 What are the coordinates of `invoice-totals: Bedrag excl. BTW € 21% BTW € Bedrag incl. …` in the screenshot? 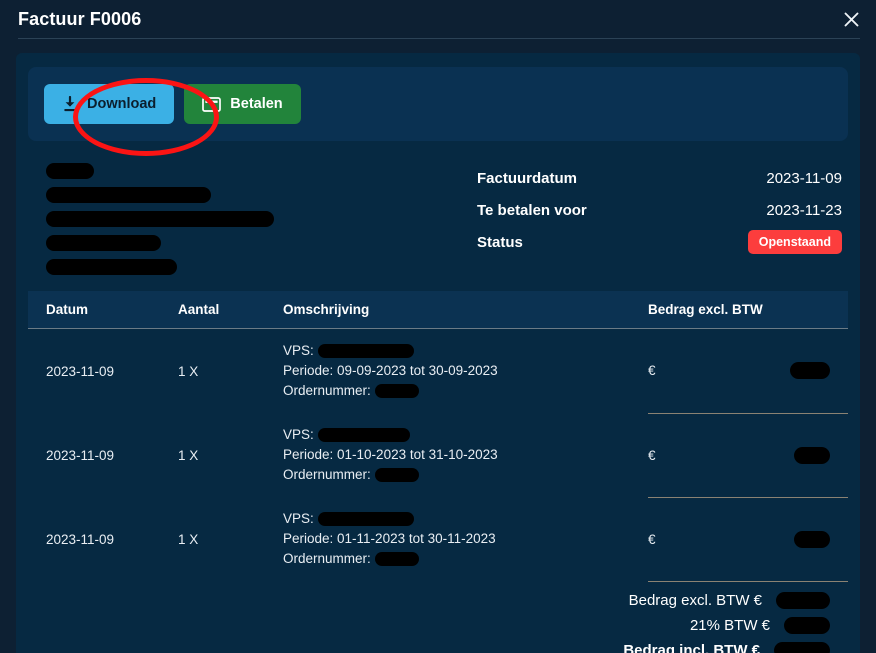 It's located at (438, 622).